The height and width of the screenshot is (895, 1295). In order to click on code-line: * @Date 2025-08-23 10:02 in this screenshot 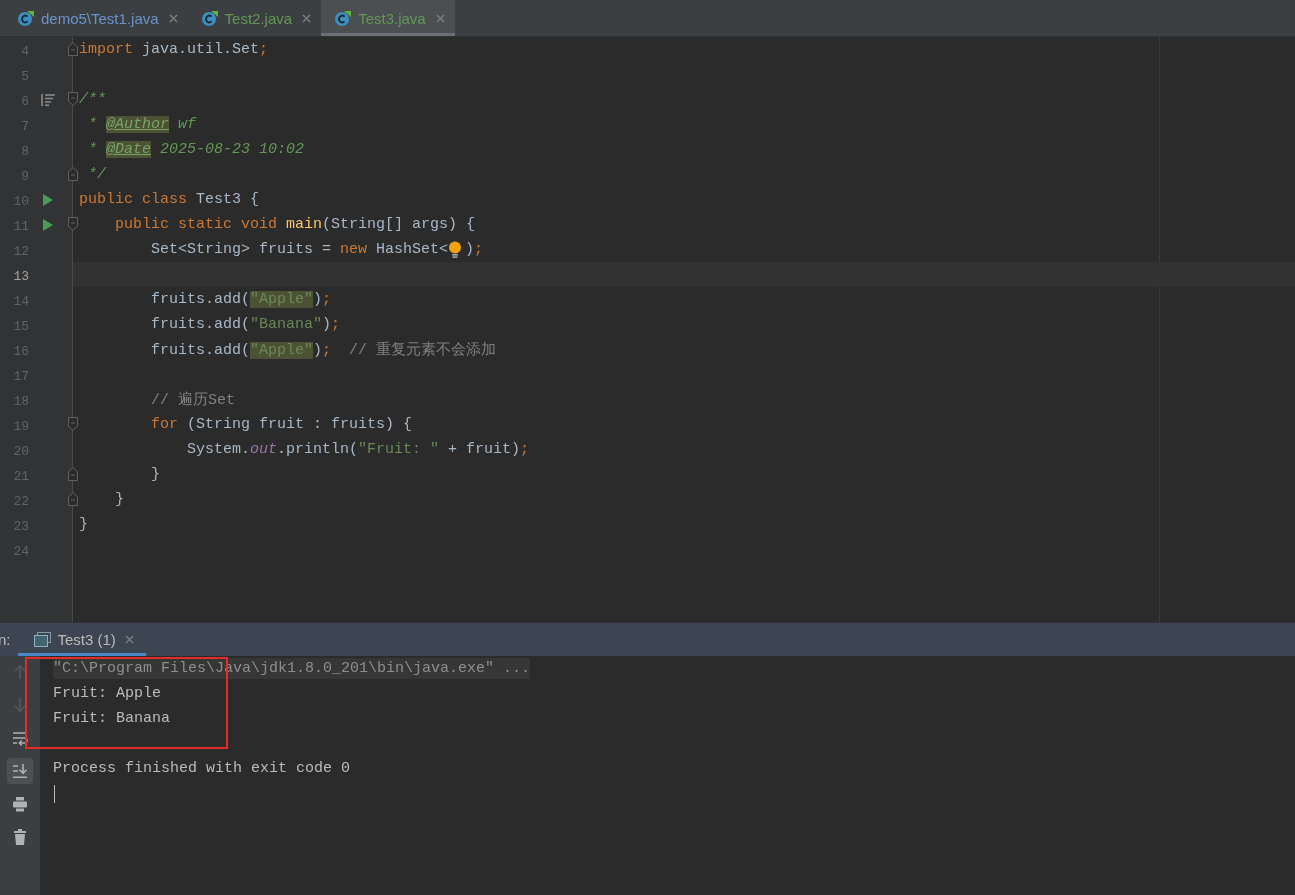, I will do `click(196, 149)`.